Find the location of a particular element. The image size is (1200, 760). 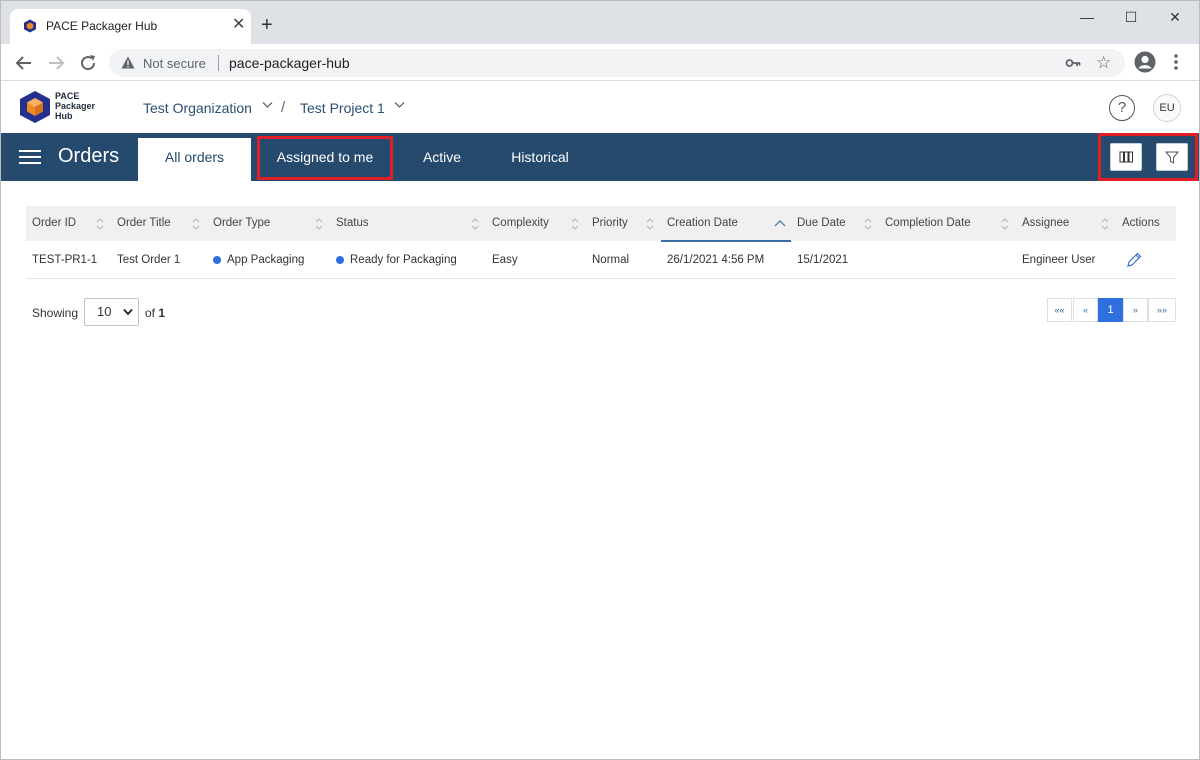

cell-creation-date: 26/1/2021 4:56 PM is located at coordinates (716, 260).